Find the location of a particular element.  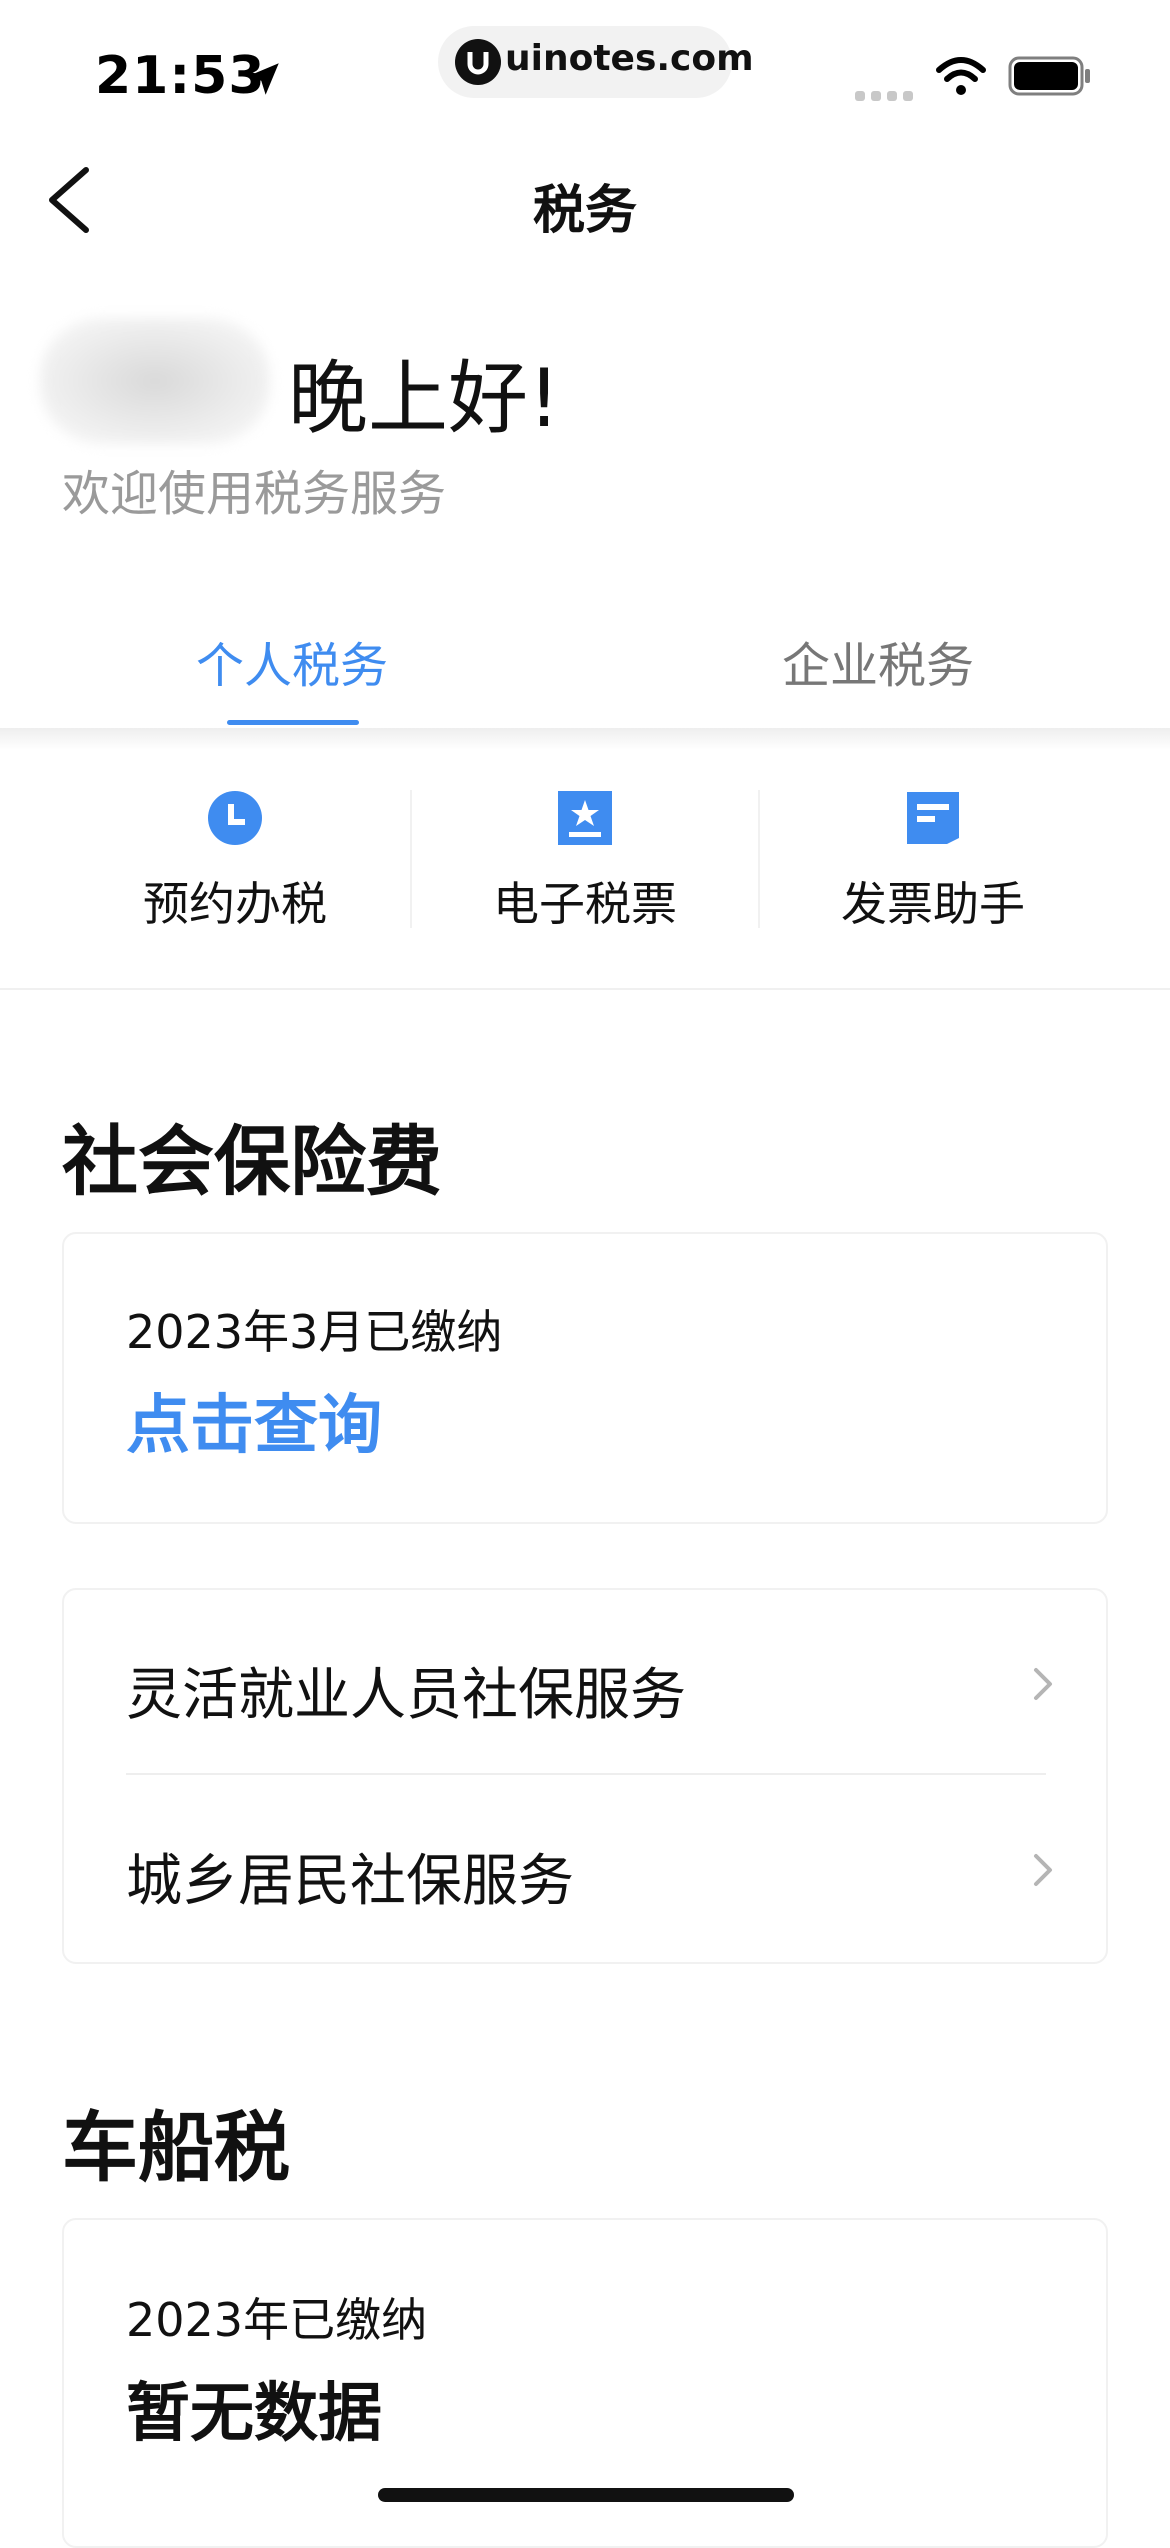

tab-business-tax: 企业税务 is located at coordinates (878, 661).